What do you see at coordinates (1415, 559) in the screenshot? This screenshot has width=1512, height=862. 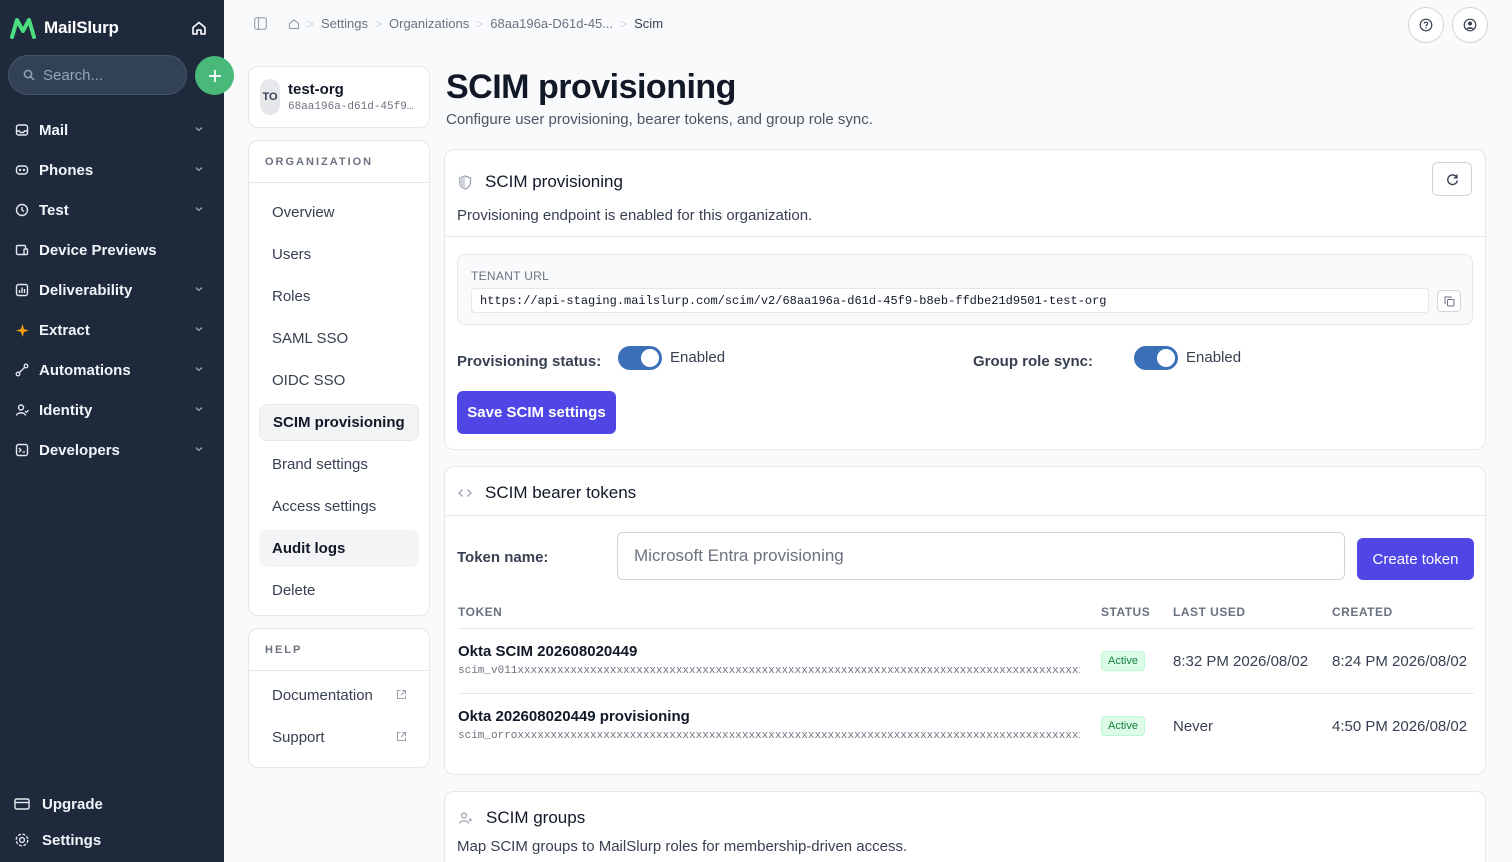 I see `create-token-button: Create token` at bounding box center [1415, 559].